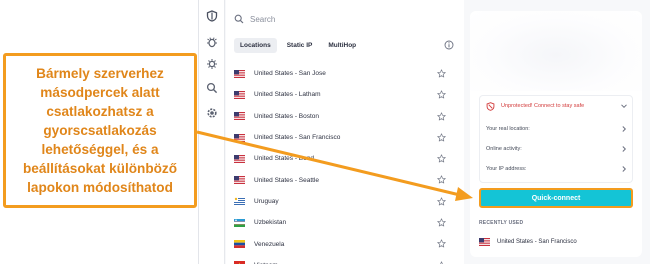 The width and height of the screenshot is (650, 264). What do you see at coordinates (501, 223) in the screenshot?
I see `recently-used-heading: RECENTLY USED` at bounding box center [501, 223].